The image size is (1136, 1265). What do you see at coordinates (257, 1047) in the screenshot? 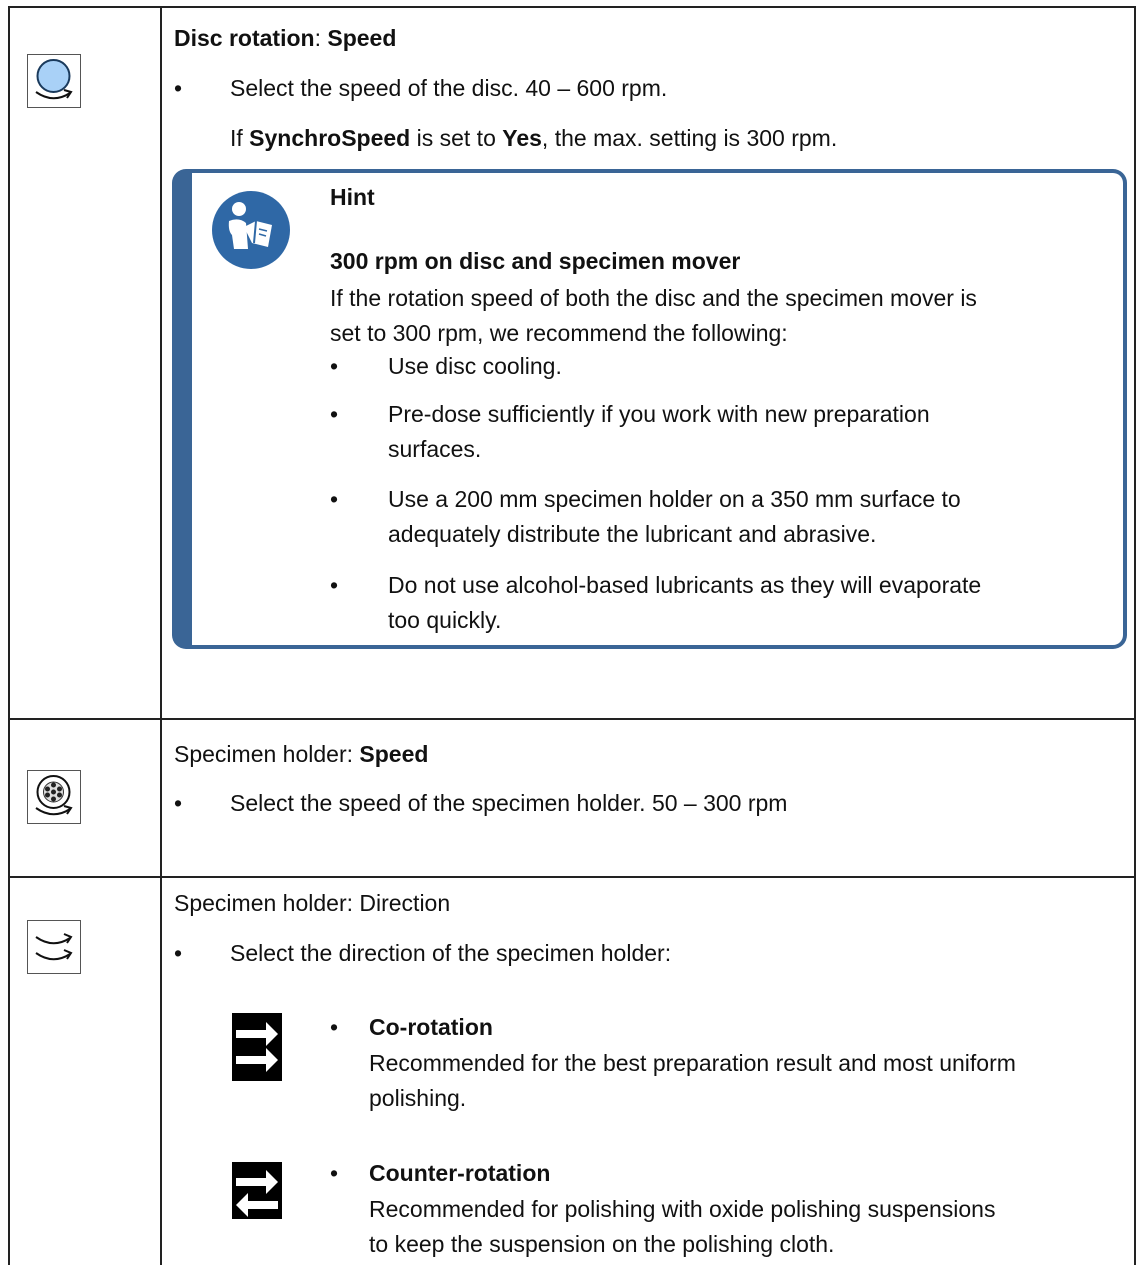
I see `co-rotation-arrows-icon` at bounding box center [257, 1047].